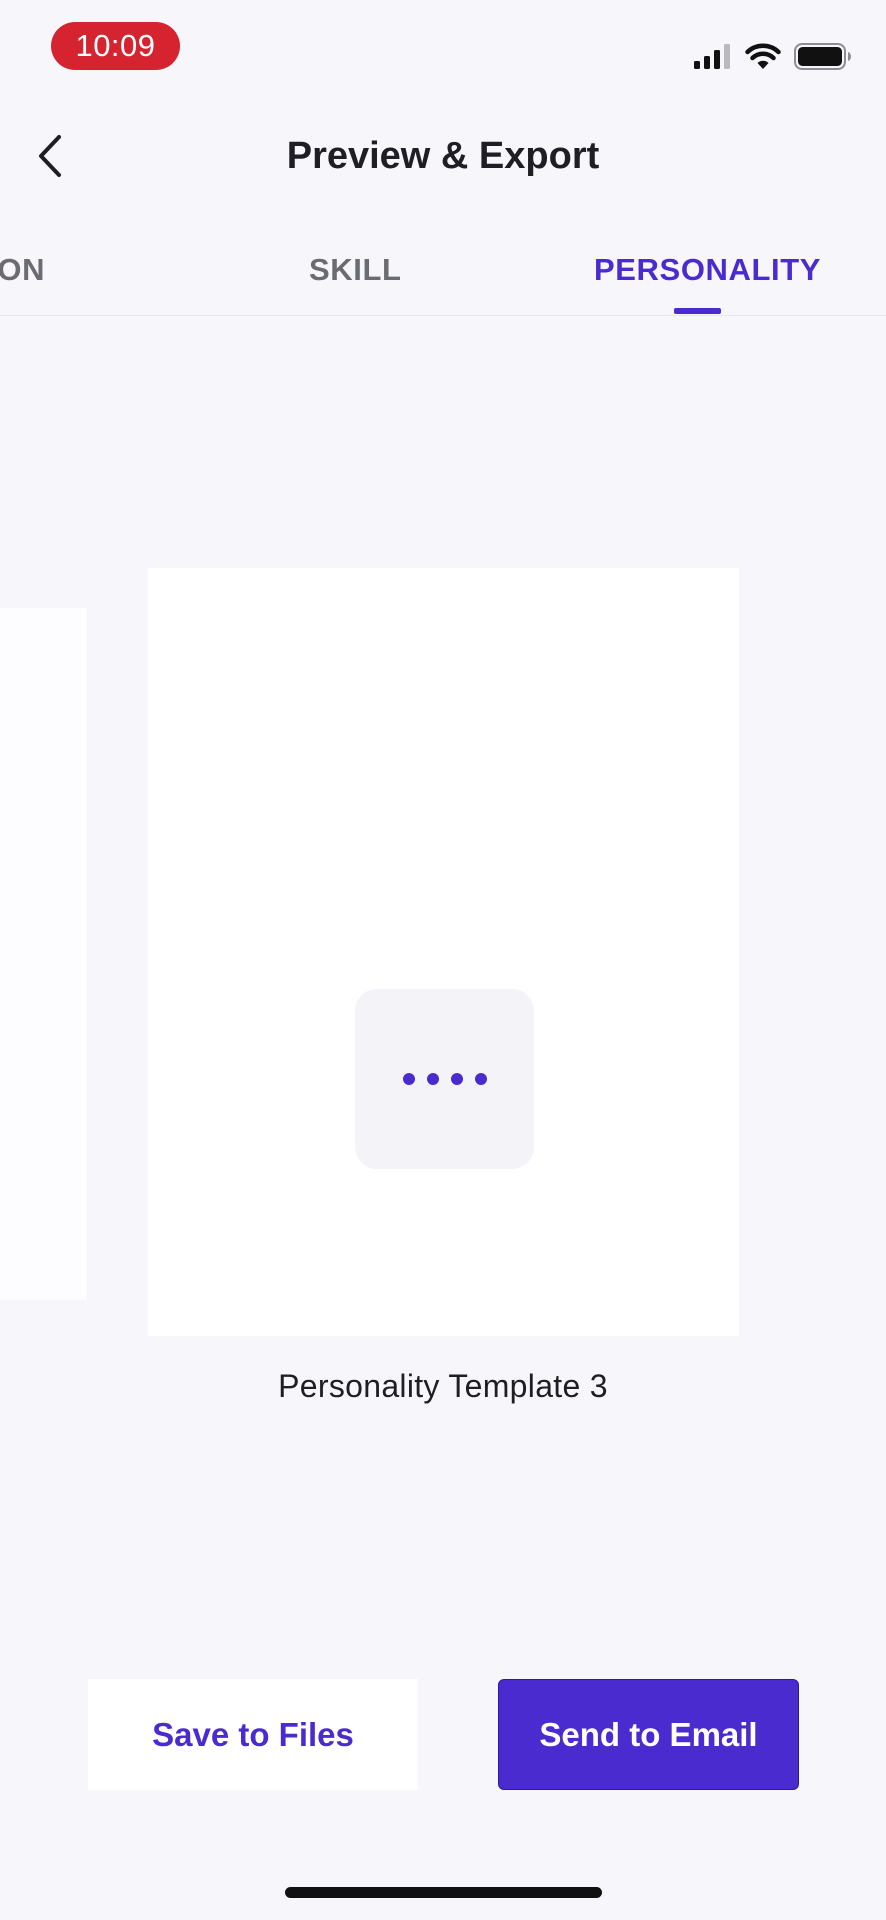  I want to click on status-icons, so click(773, 56).